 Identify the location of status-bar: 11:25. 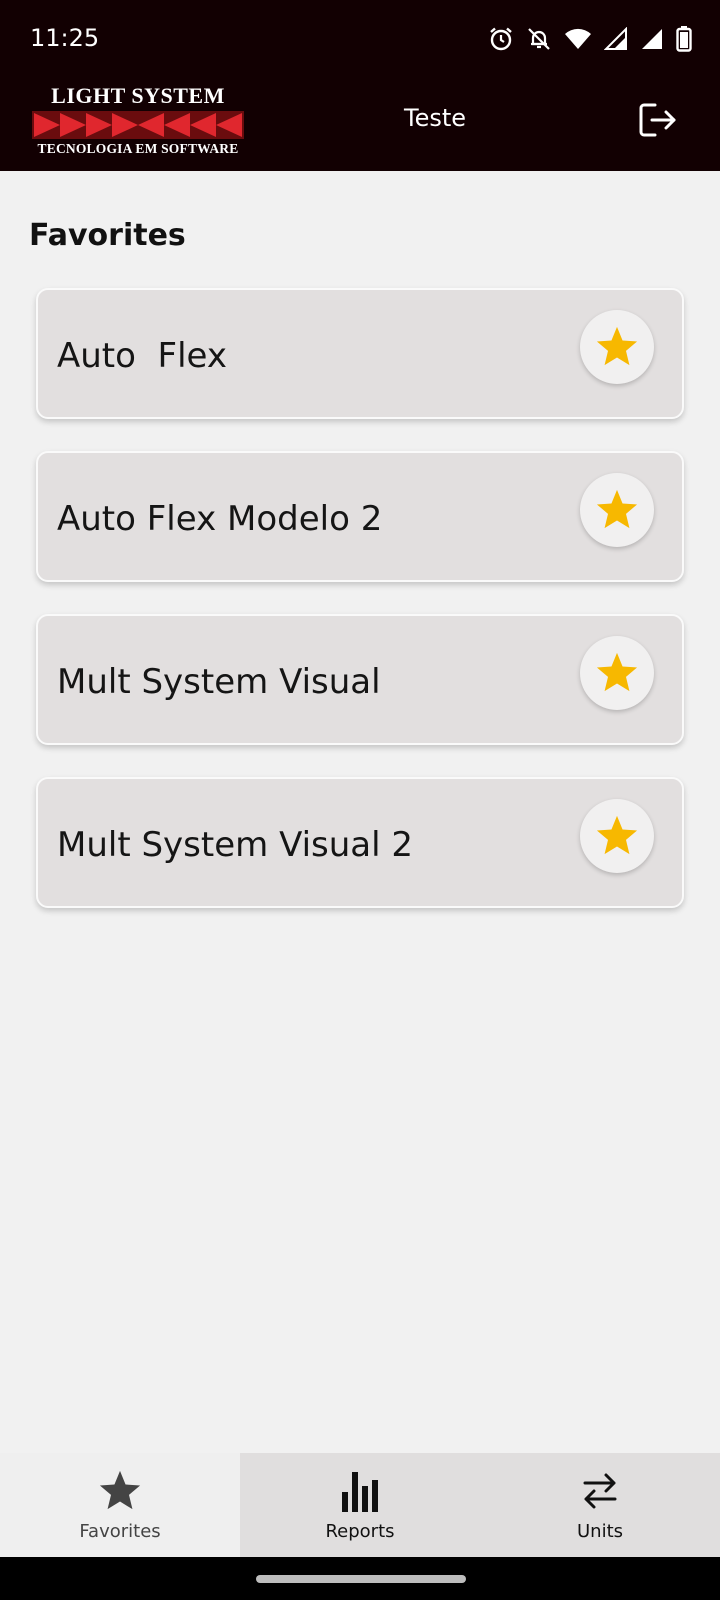
(360, 39).